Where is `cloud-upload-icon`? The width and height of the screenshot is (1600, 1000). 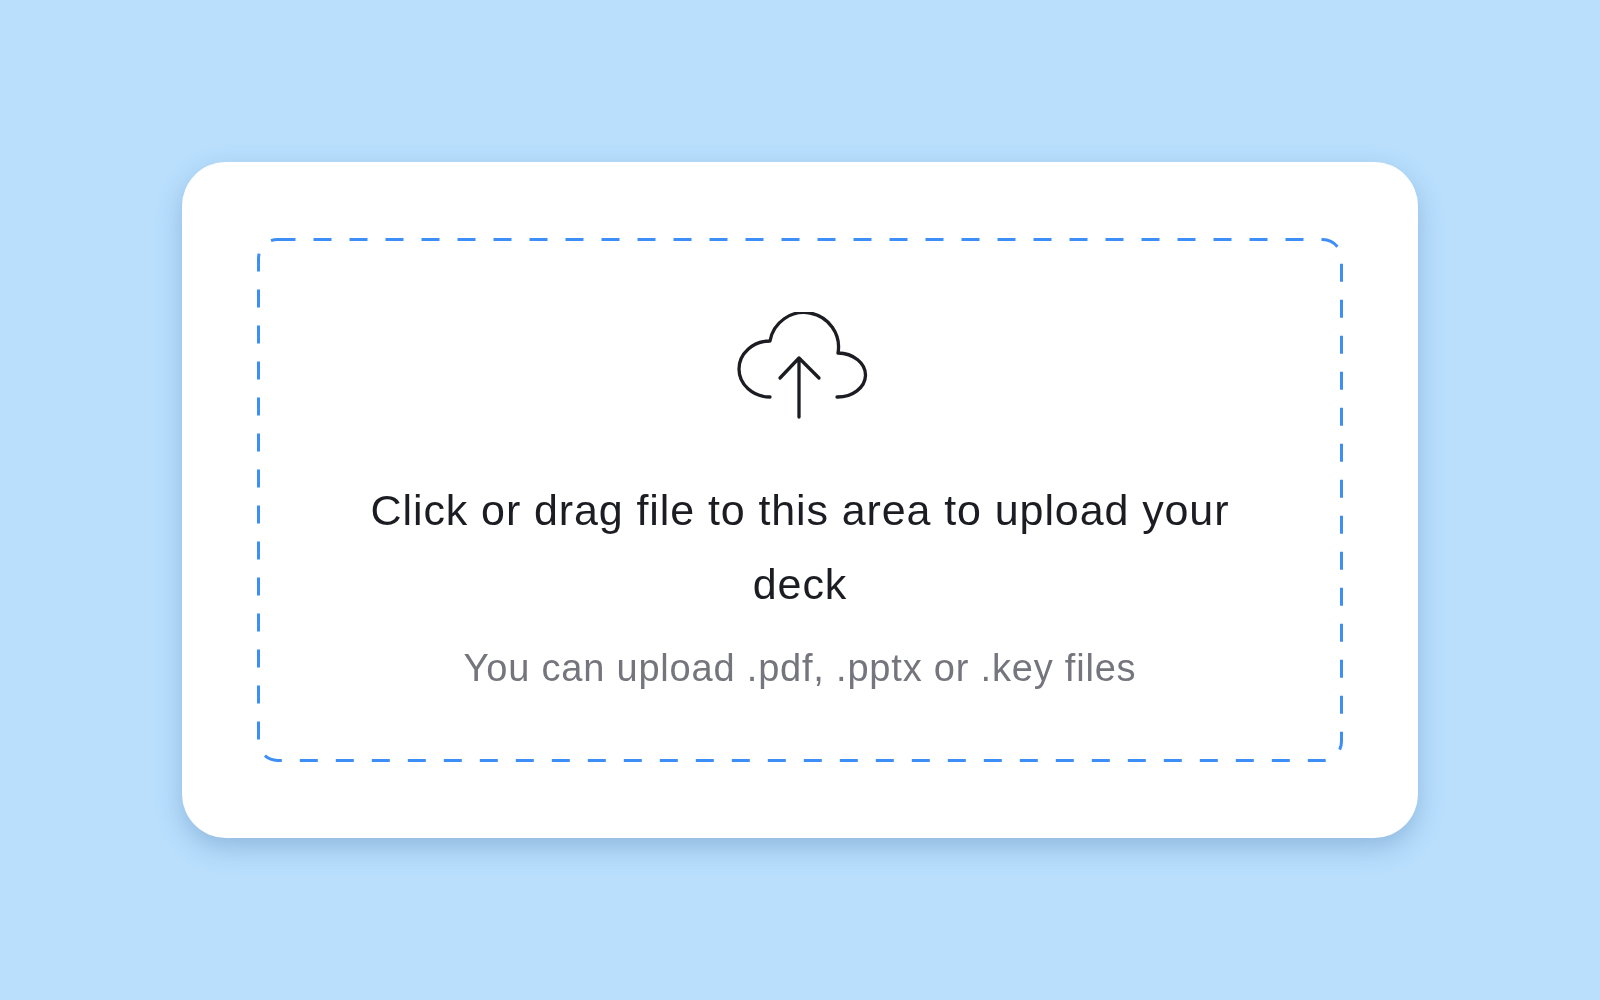
cloud-upload-icon is located at coordinates (802, 366).